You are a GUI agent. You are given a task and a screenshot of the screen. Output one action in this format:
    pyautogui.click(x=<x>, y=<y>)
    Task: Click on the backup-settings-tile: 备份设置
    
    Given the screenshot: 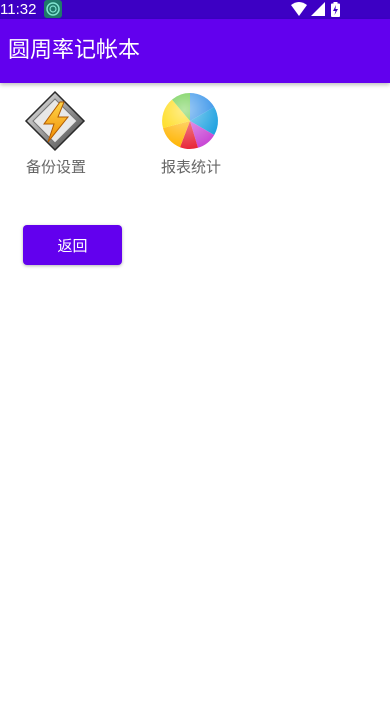 What is the action you would take?
    pyautogui.click(x=56, y=135)
    